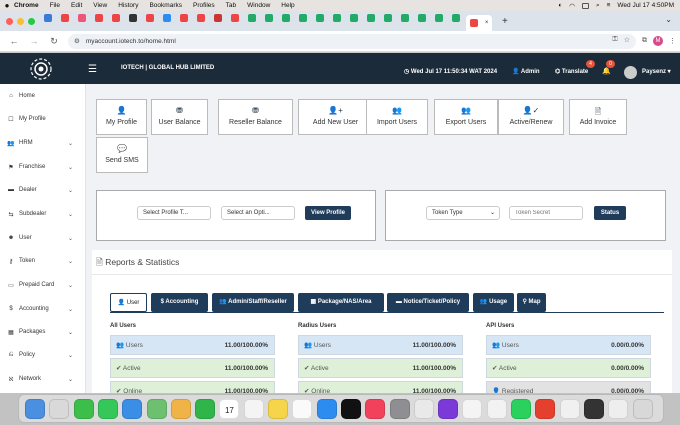  What do you see at coordinates (546, 213) in the screenshot?
I see `token-secret-input` at bounding box center [546, 213].